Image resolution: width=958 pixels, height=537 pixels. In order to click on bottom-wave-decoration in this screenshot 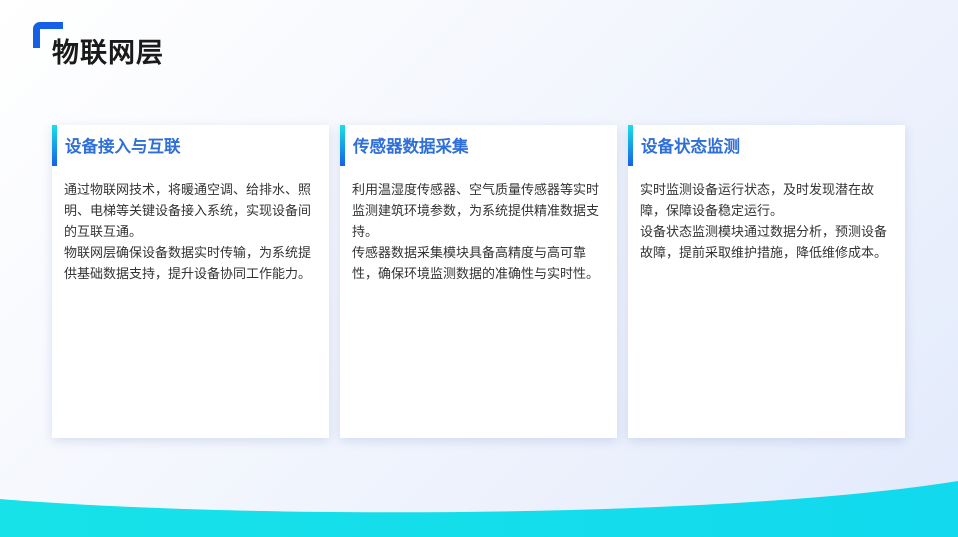, I will do `click(479, 509)`.